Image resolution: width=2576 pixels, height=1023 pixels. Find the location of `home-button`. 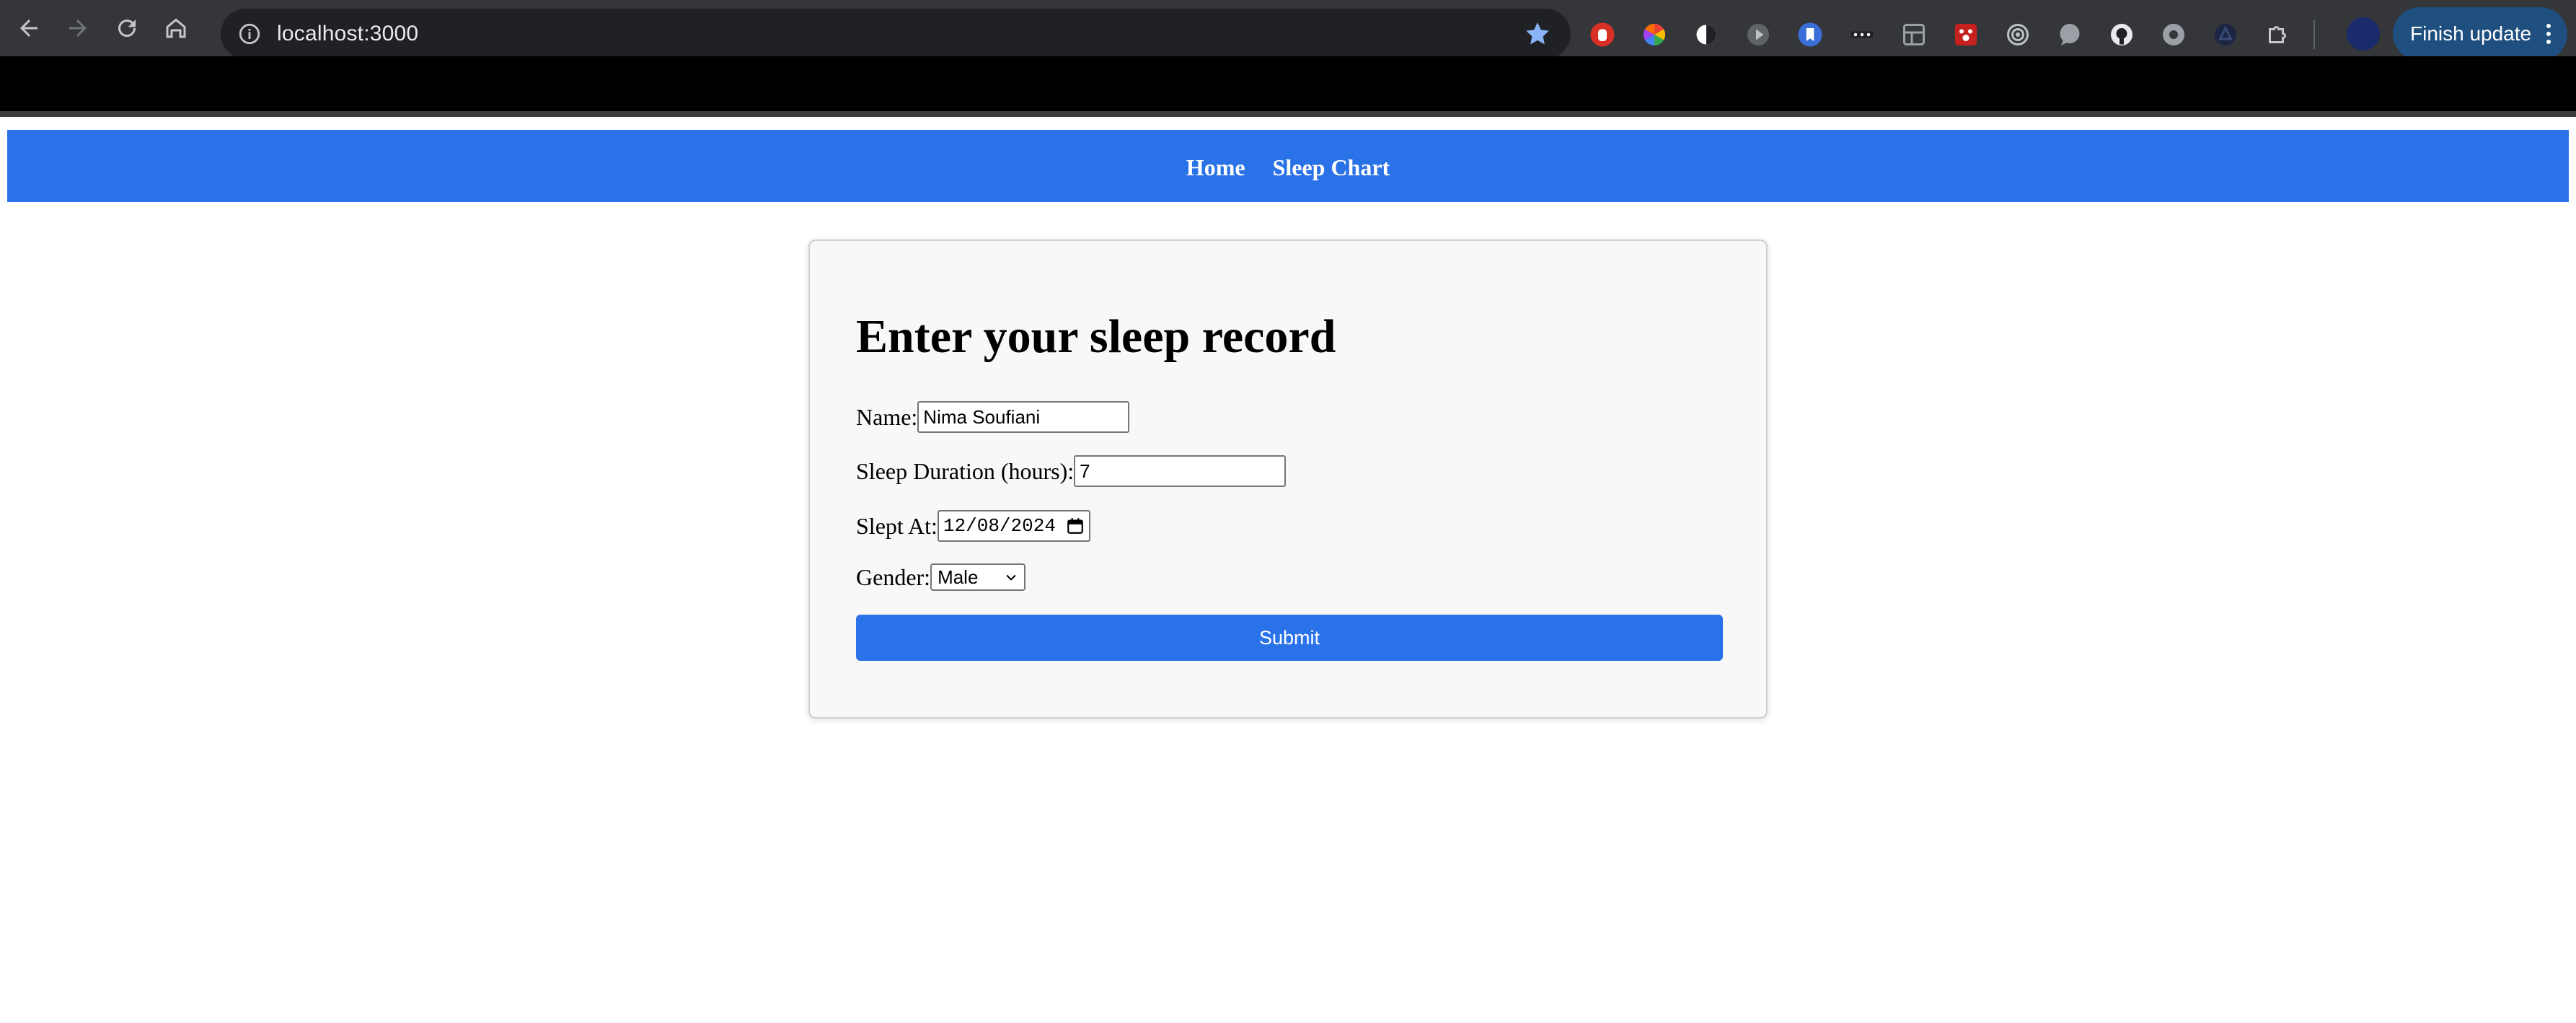

home-button is located at coordinates (176, 28).